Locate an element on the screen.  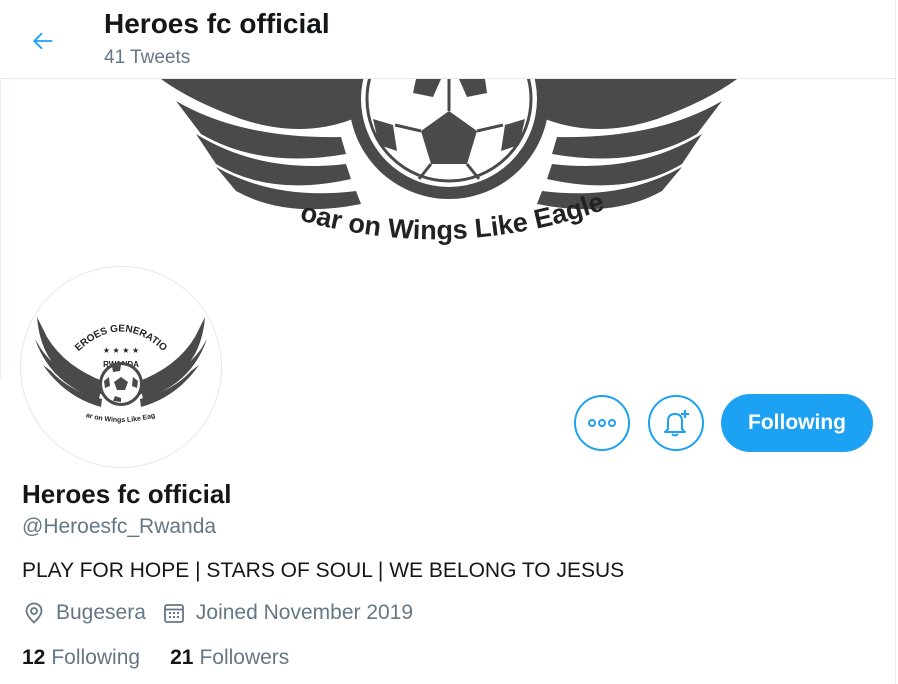
followers-count: 21 is located at coordinates (182, 657).